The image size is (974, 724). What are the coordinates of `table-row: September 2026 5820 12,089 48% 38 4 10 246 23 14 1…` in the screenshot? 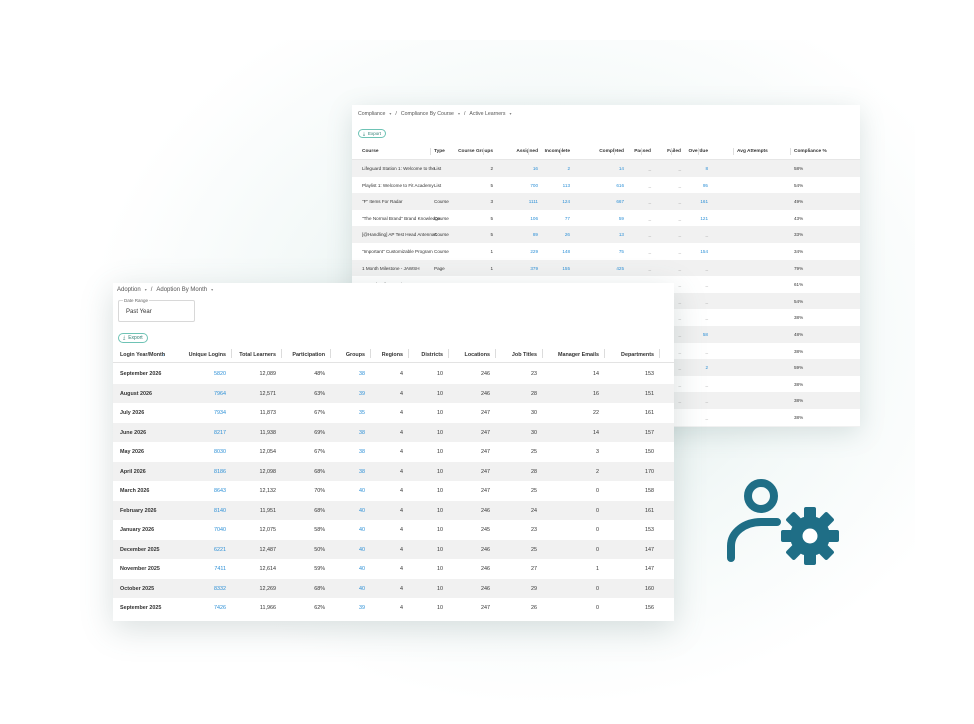 It's located at (393, 374).